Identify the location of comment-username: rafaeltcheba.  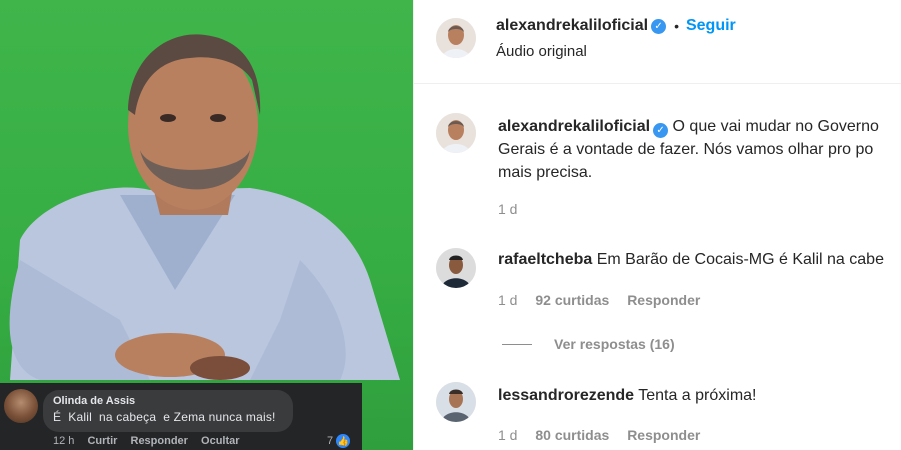
(545, 259).